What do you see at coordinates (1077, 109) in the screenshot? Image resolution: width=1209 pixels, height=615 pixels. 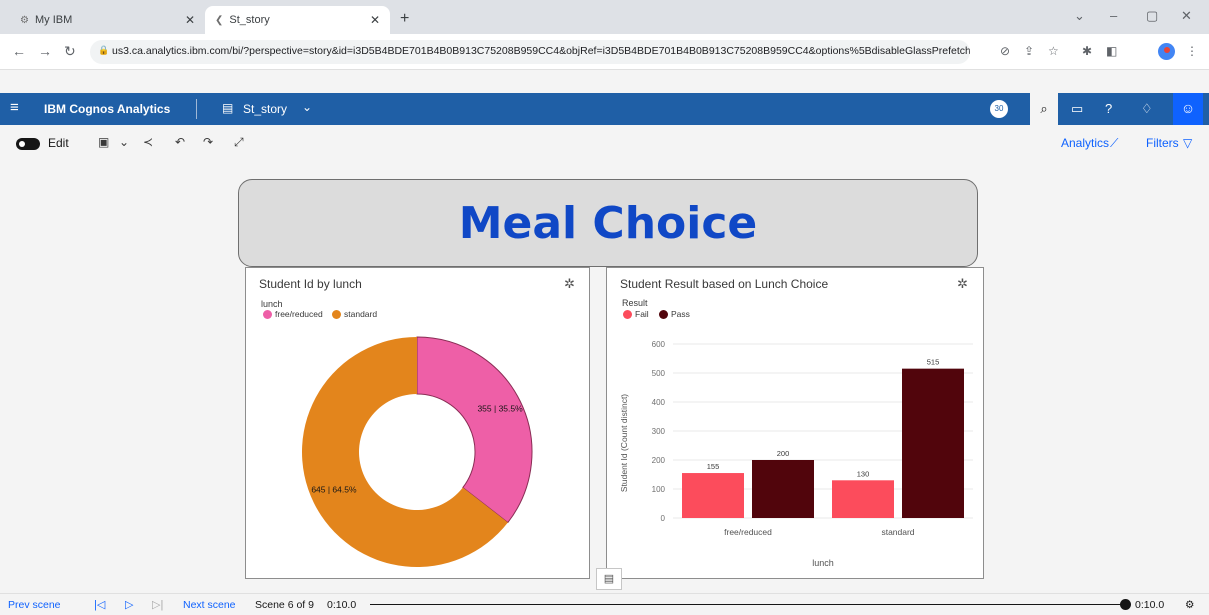 I see `chat-icon: ▭` at bounding box center [1077, 109].